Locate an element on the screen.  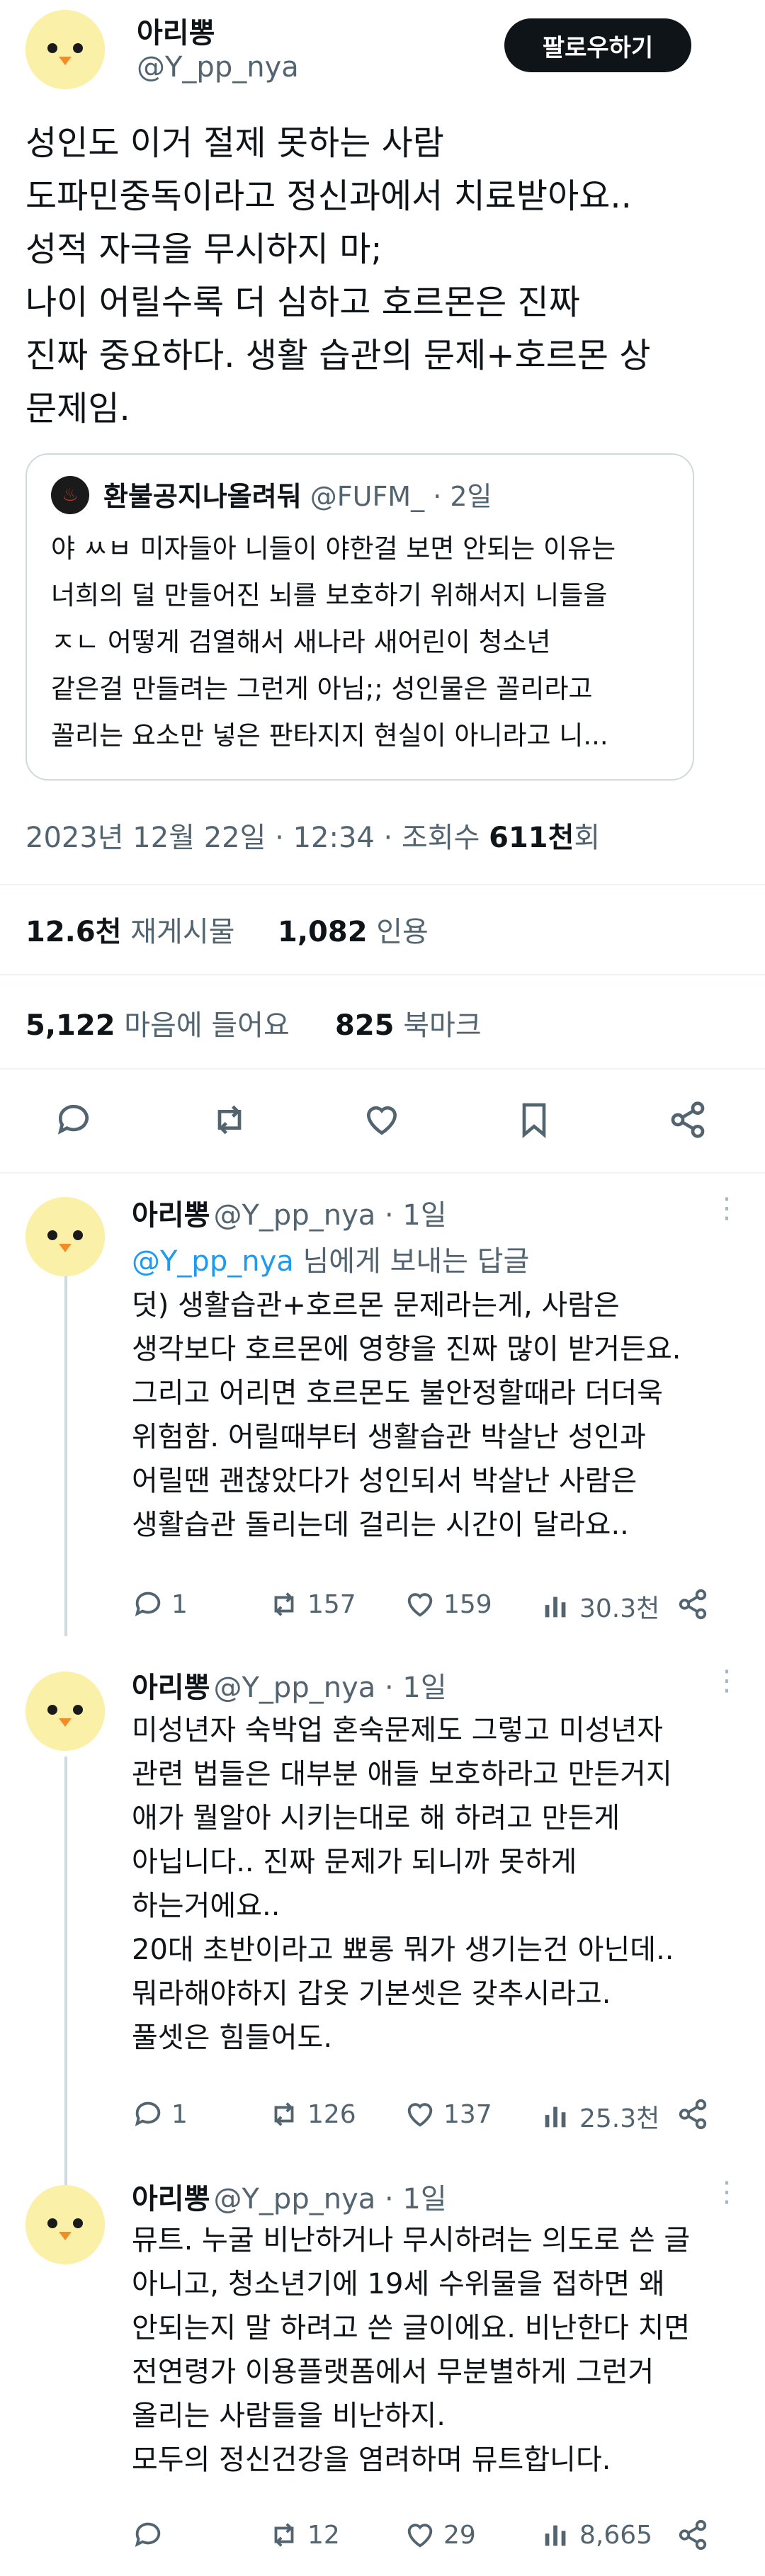
retweet-count: 157 is located at coordinates (312, 1604).